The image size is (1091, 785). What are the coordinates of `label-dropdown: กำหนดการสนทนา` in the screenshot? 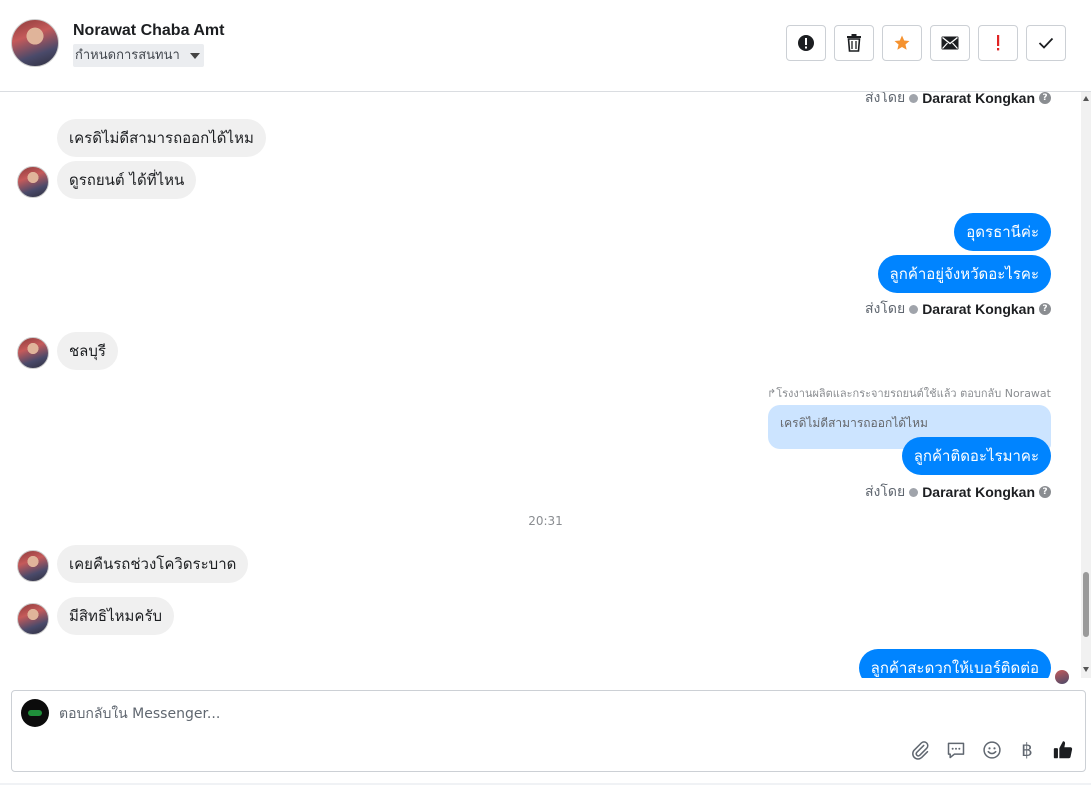 It's located at (138, 55).